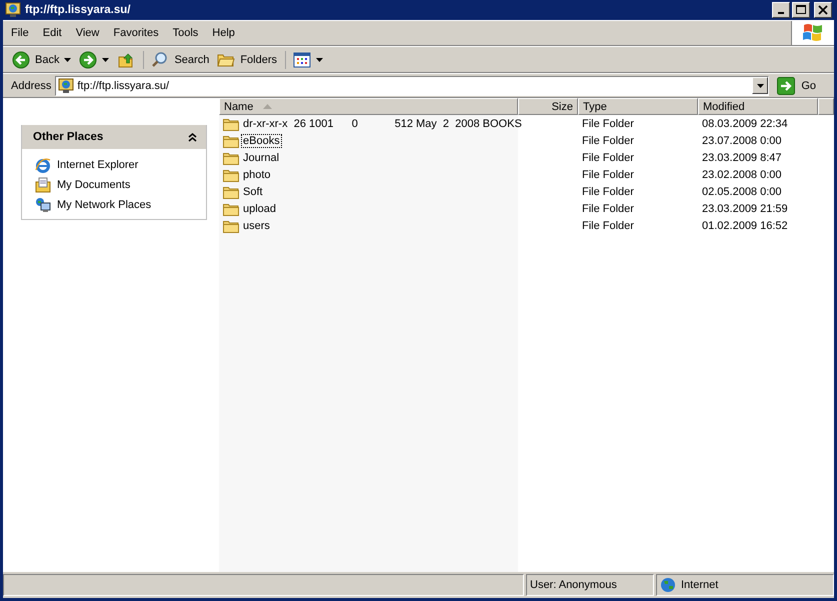  I want to click on maximize-icon, so click(801, 10).